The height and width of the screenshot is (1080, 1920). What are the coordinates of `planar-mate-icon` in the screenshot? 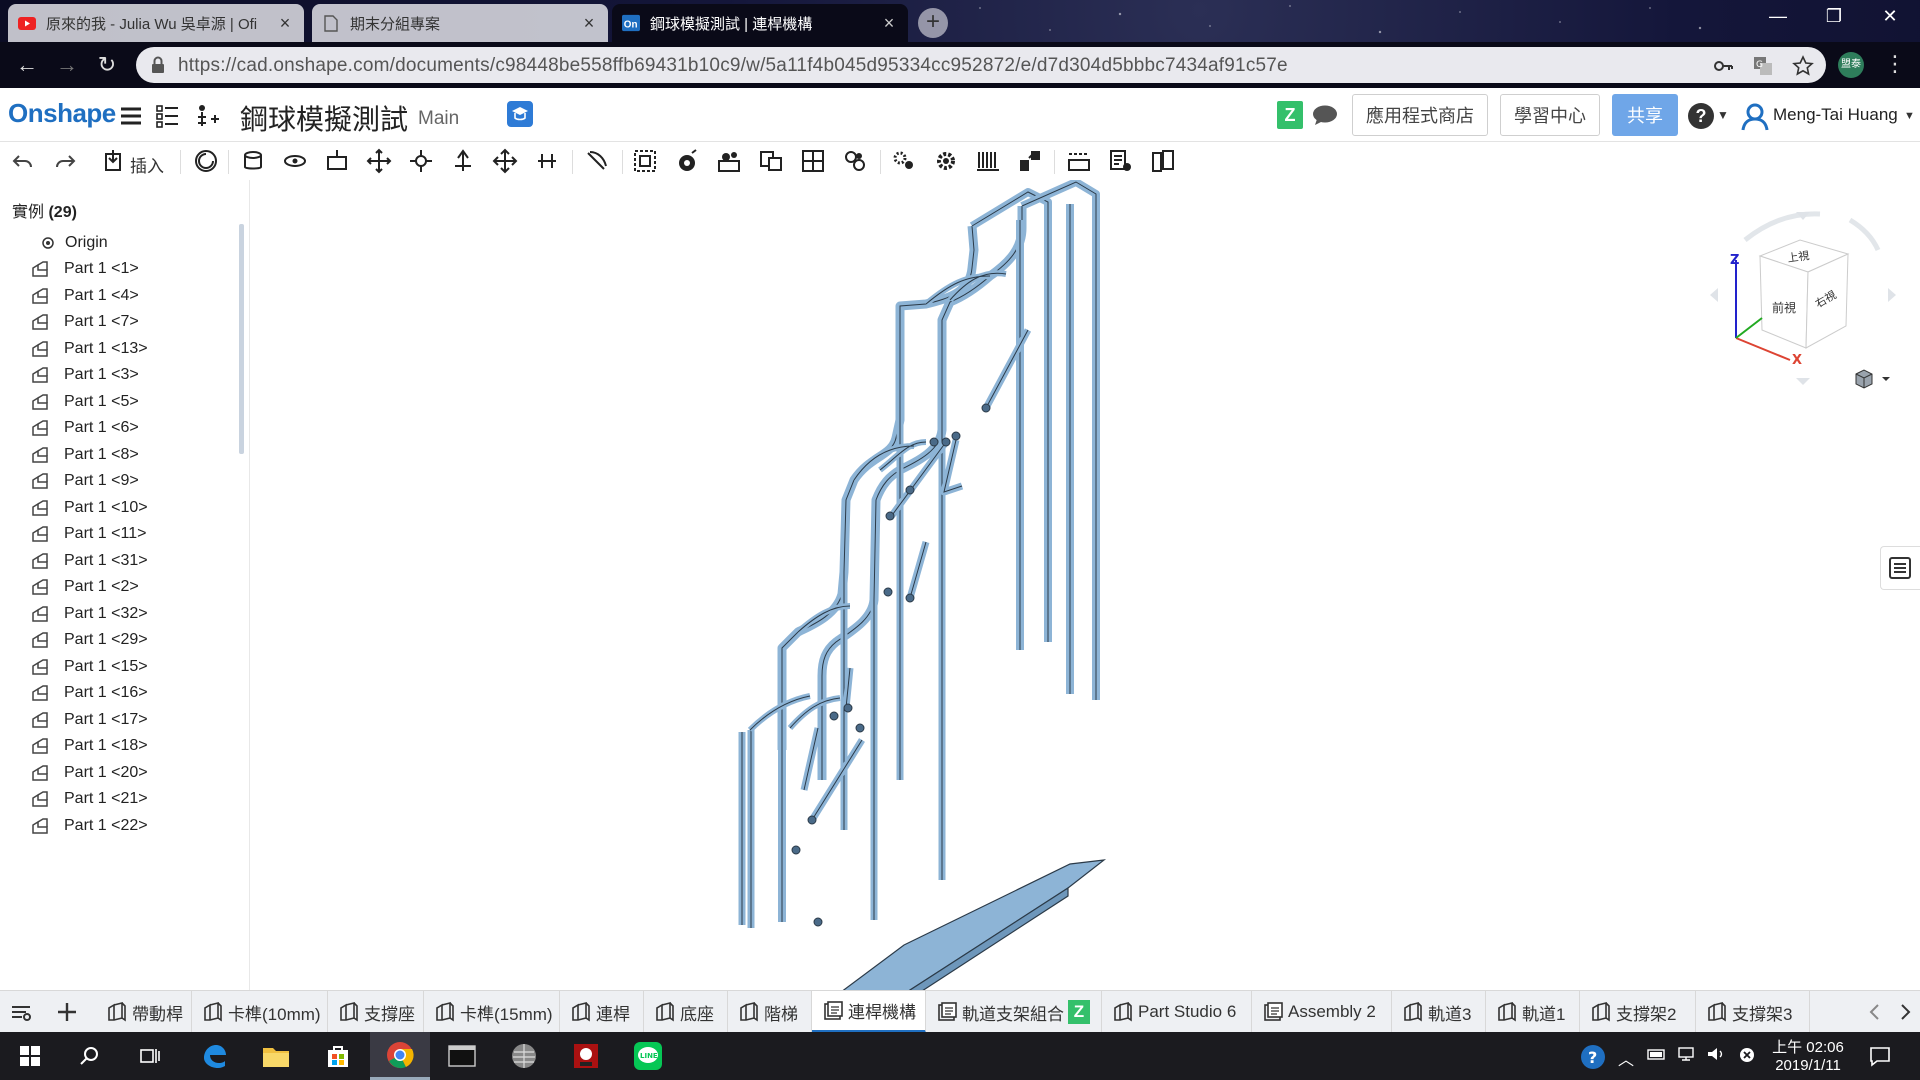 It's located at (379, 161).